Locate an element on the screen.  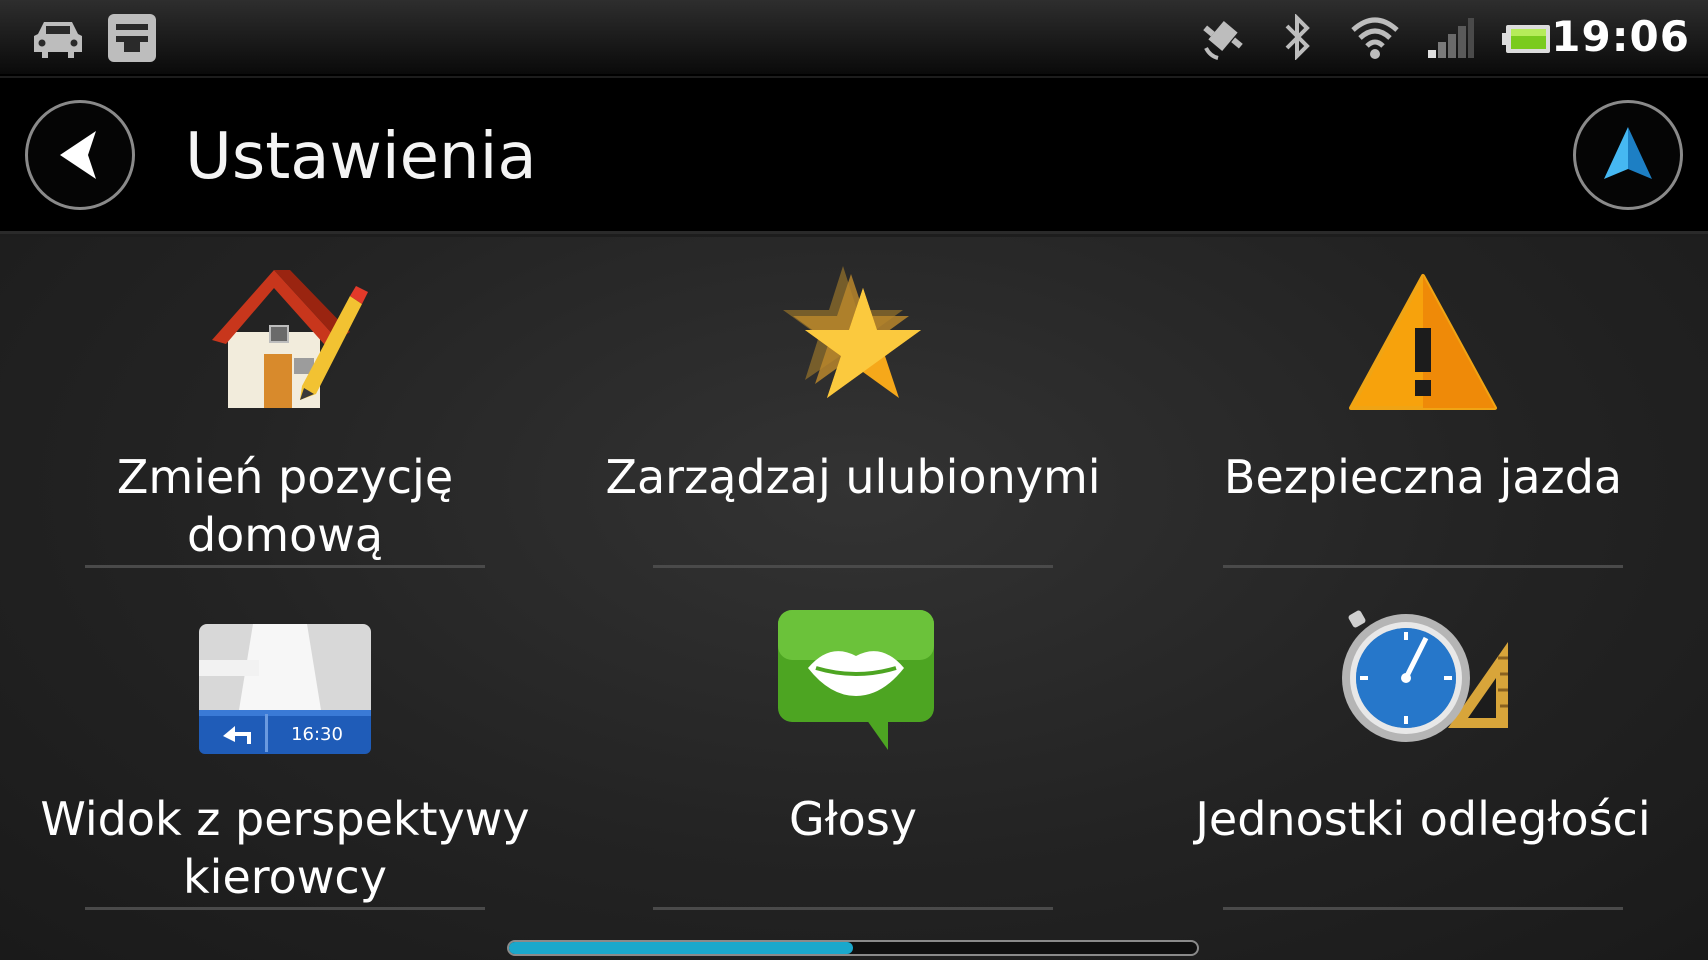
gps-icon is located at coordinates (1223, 39).